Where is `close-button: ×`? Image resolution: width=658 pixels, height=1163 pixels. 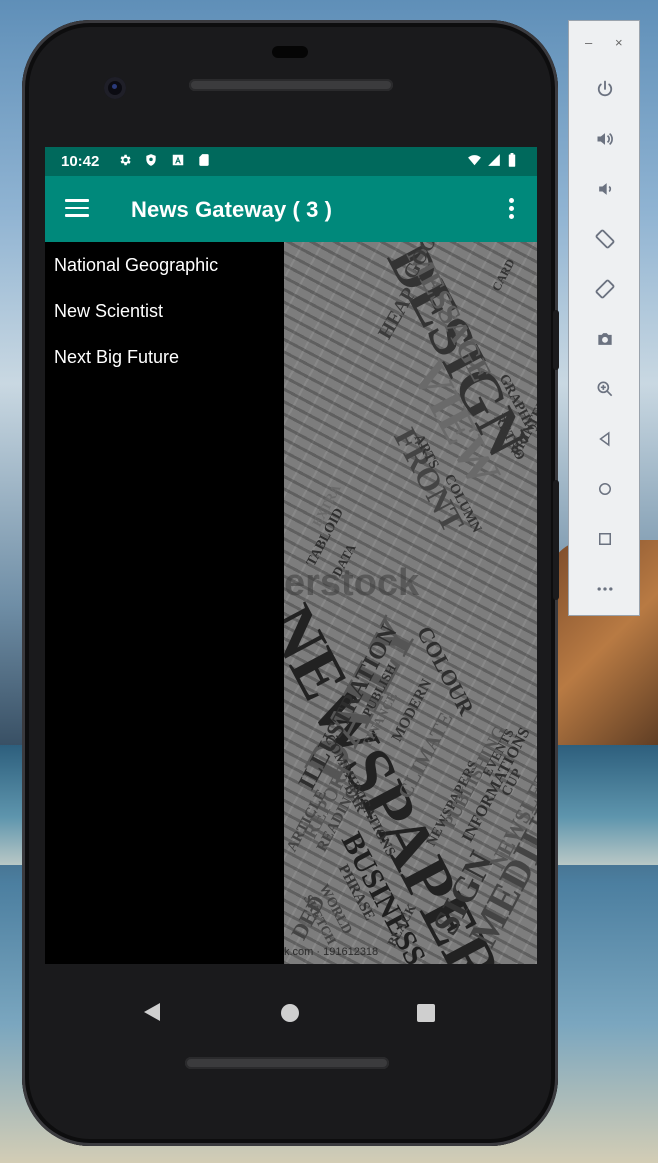
close-button: × is located at coordinates (619, 42).